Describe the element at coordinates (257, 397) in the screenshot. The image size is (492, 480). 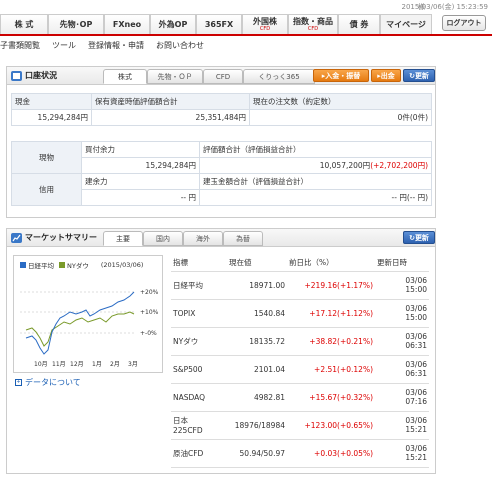
I see `row-value: 4982.81` at that location.